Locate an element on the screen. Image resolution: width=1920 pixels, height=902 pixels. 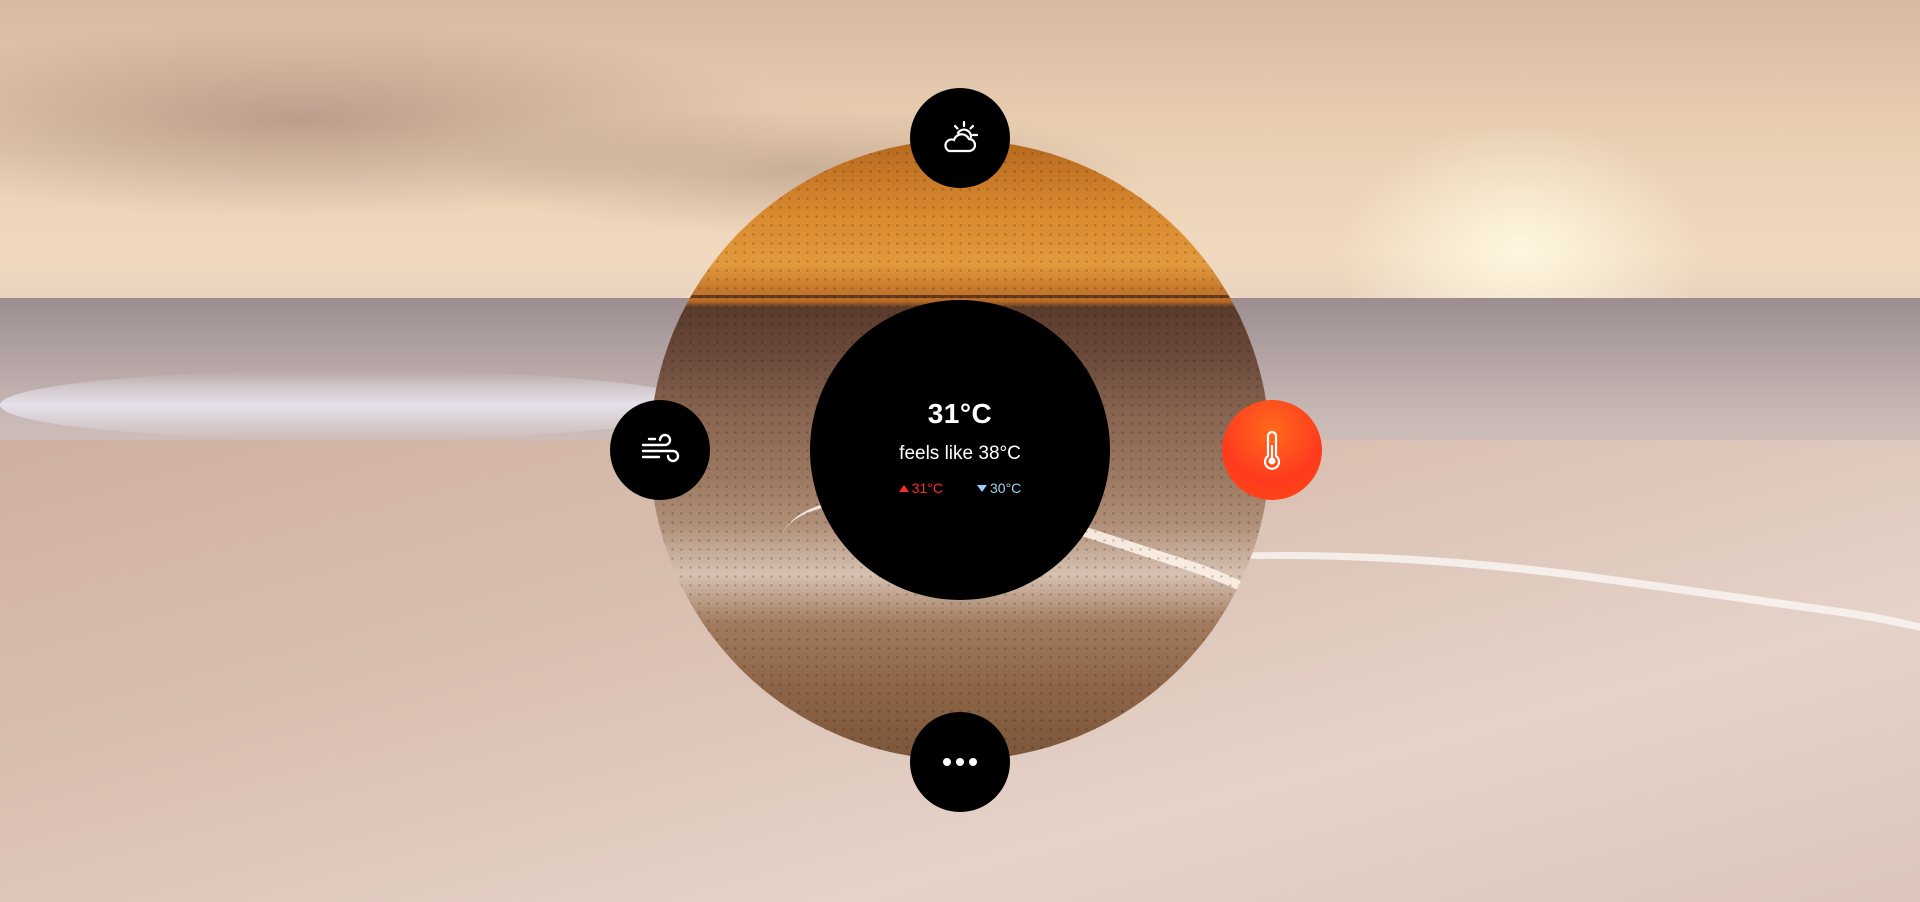
wind-button is located at coordinates (660, 450).